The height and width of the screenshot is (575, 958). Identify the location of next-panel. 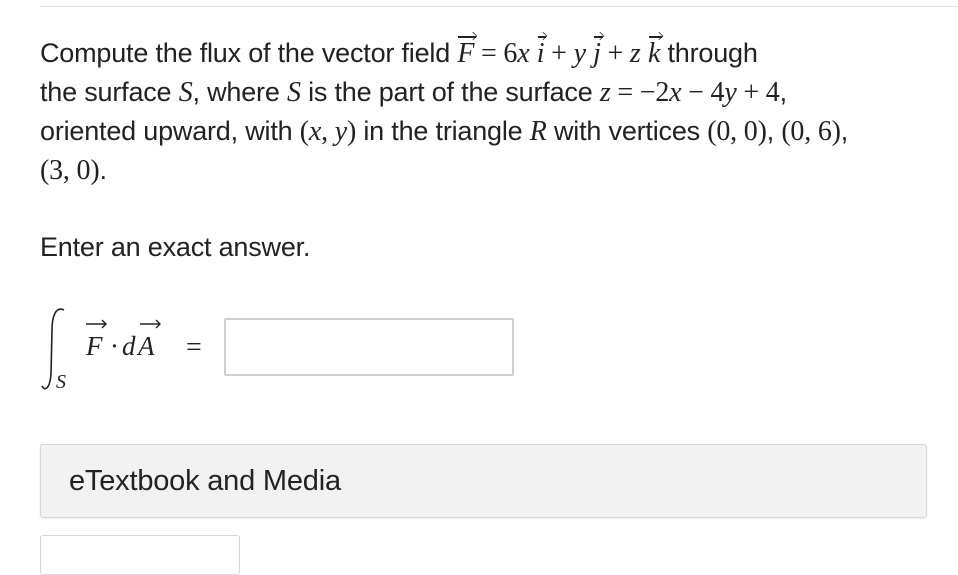
(140, 555).